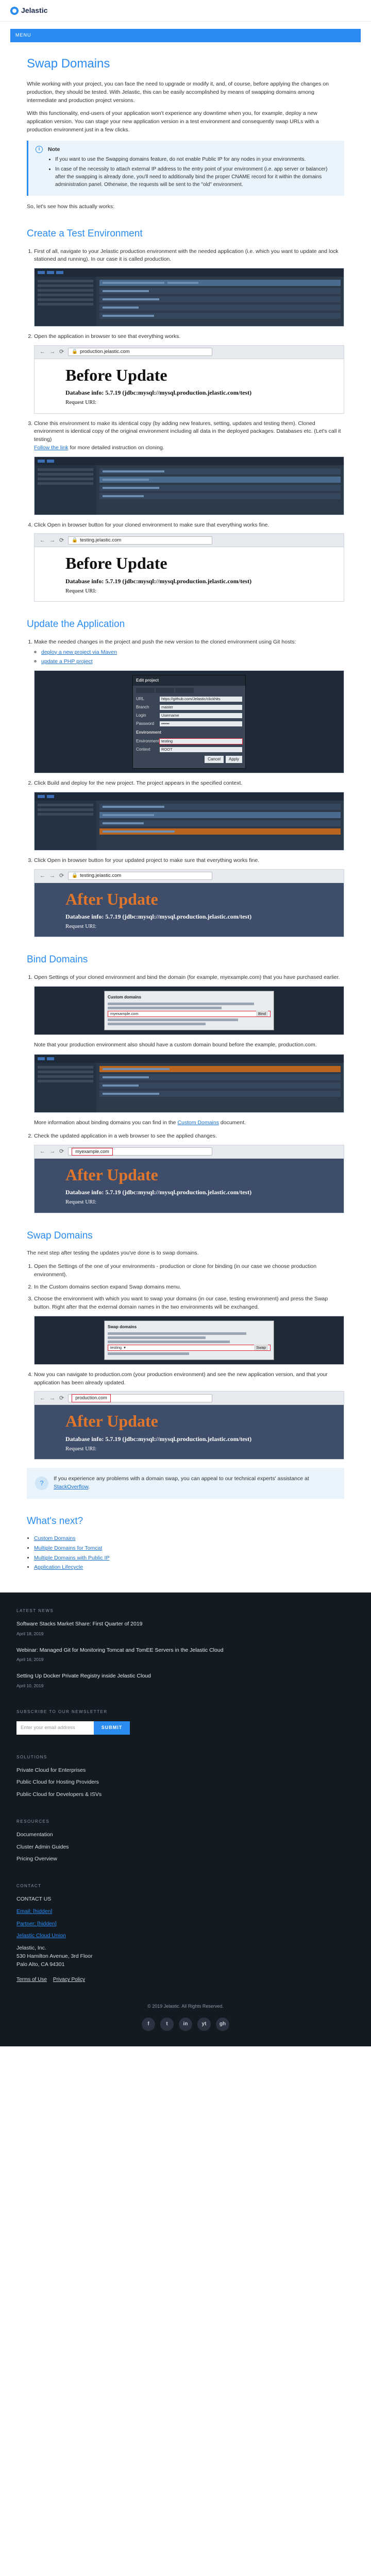 The height and width of the screenshot is (2576, 371). Describe the element at coordinates (185, 1936) in the screenshot. I see `footer-link: Jelastic Cloud Union` at that location.